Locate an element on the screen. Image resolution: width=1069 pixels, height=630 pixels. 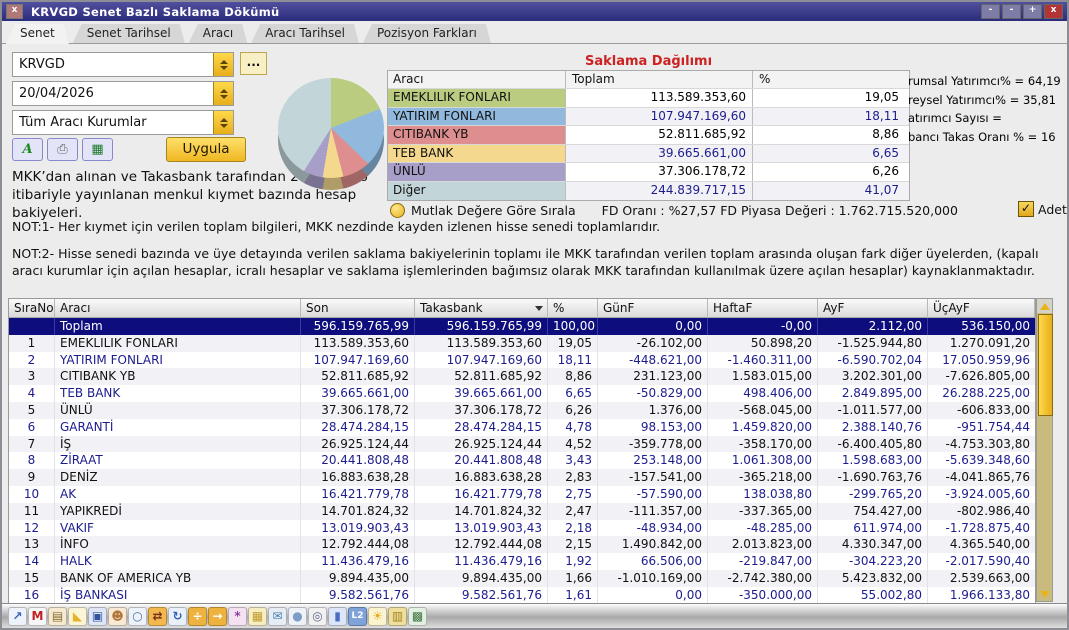
adet-label: Adet is located at coordinates (1052, 209).